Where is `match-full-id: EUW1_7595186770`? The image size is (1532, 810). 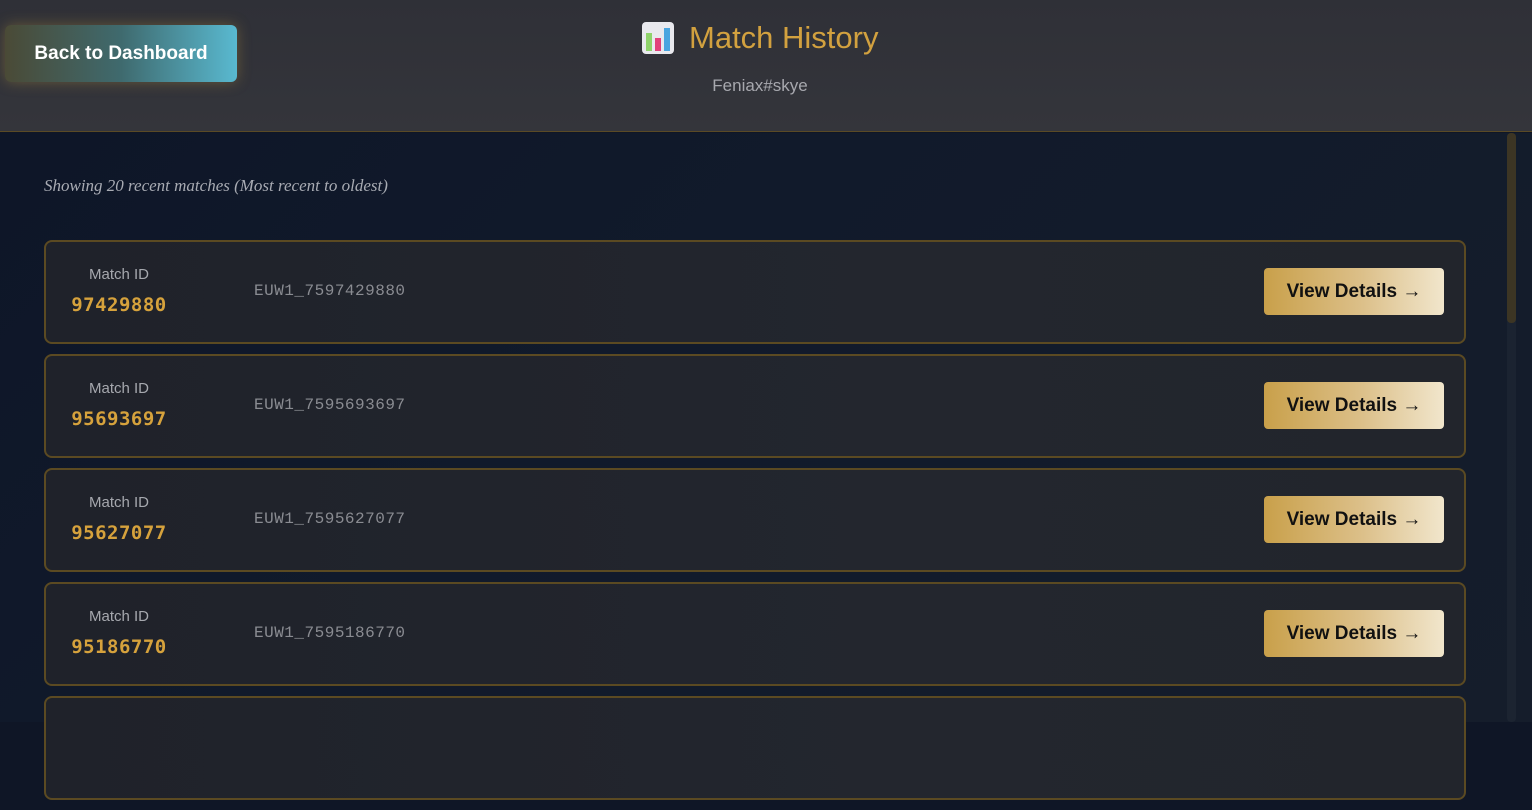 match-full-id: EUW1_7595186770 is located at coordinates (330, 633).